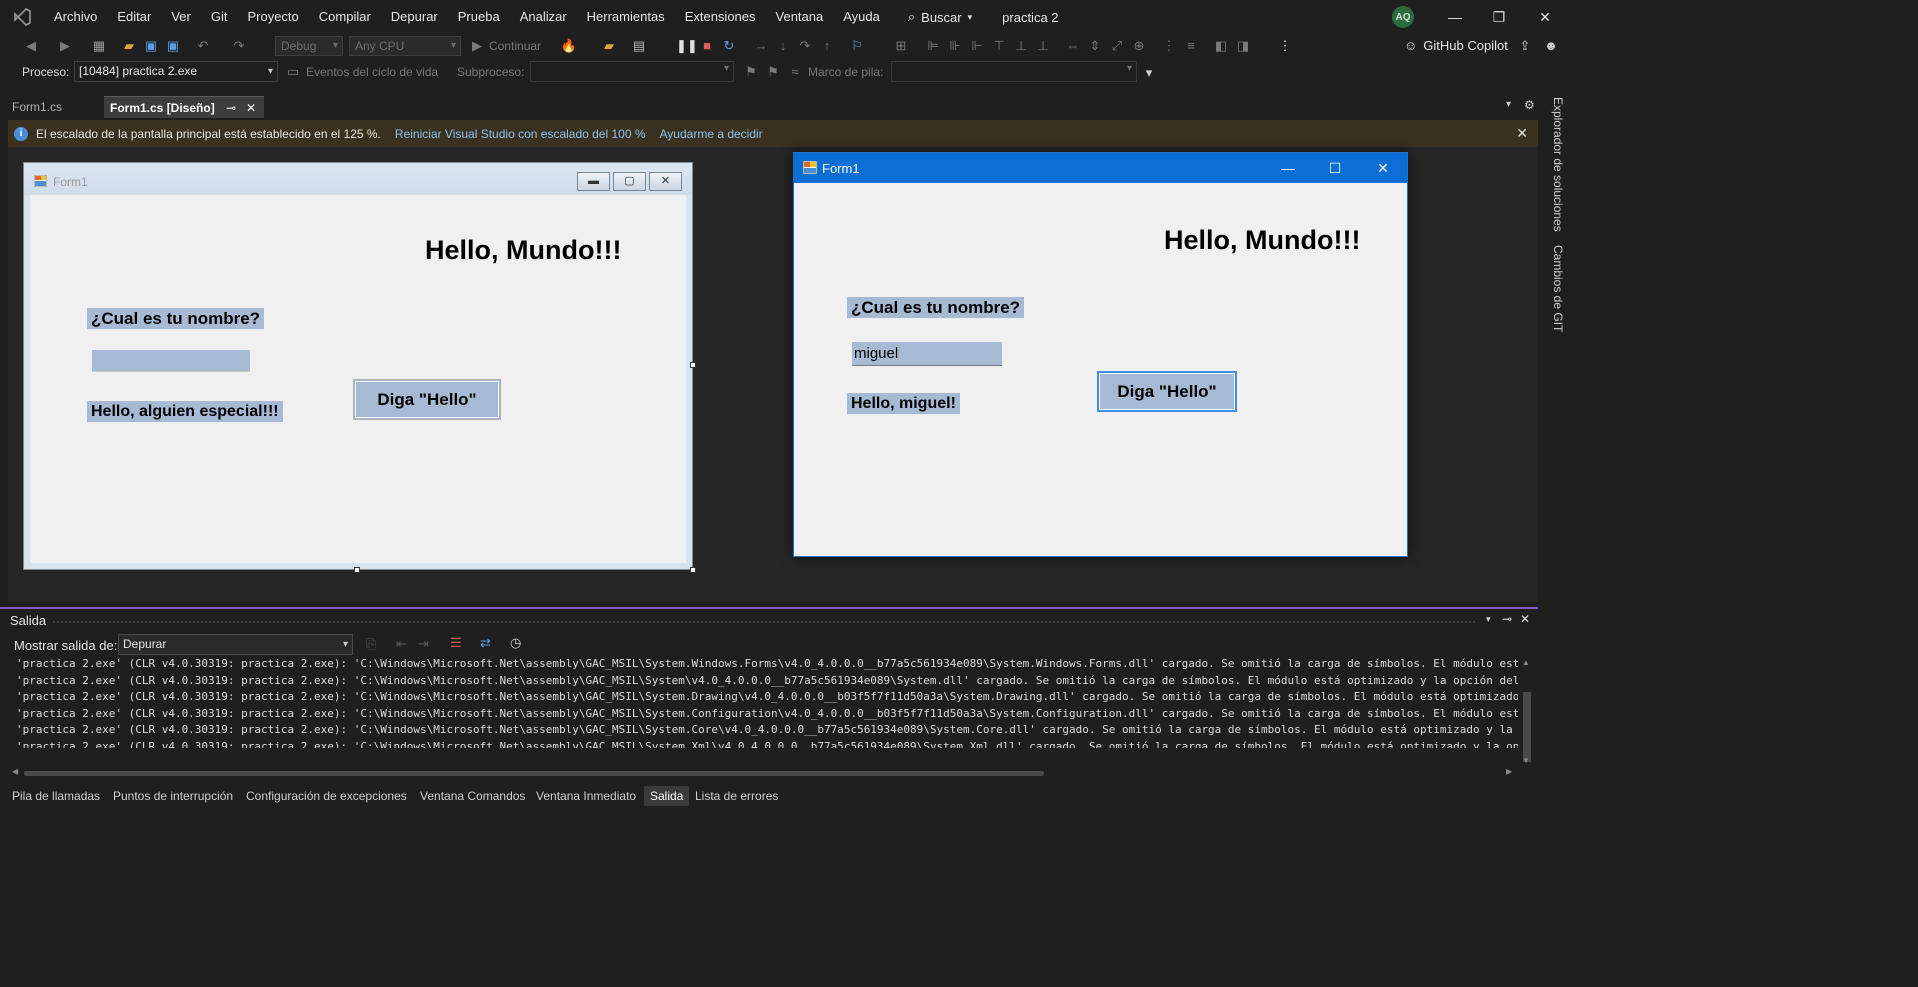 The height and width of the screenshot is (987, 1918). What do you see at coordinates (795, 72) in the screenshot?
I see `show-threads-icon: ≈` at bounding box center [795, 72].